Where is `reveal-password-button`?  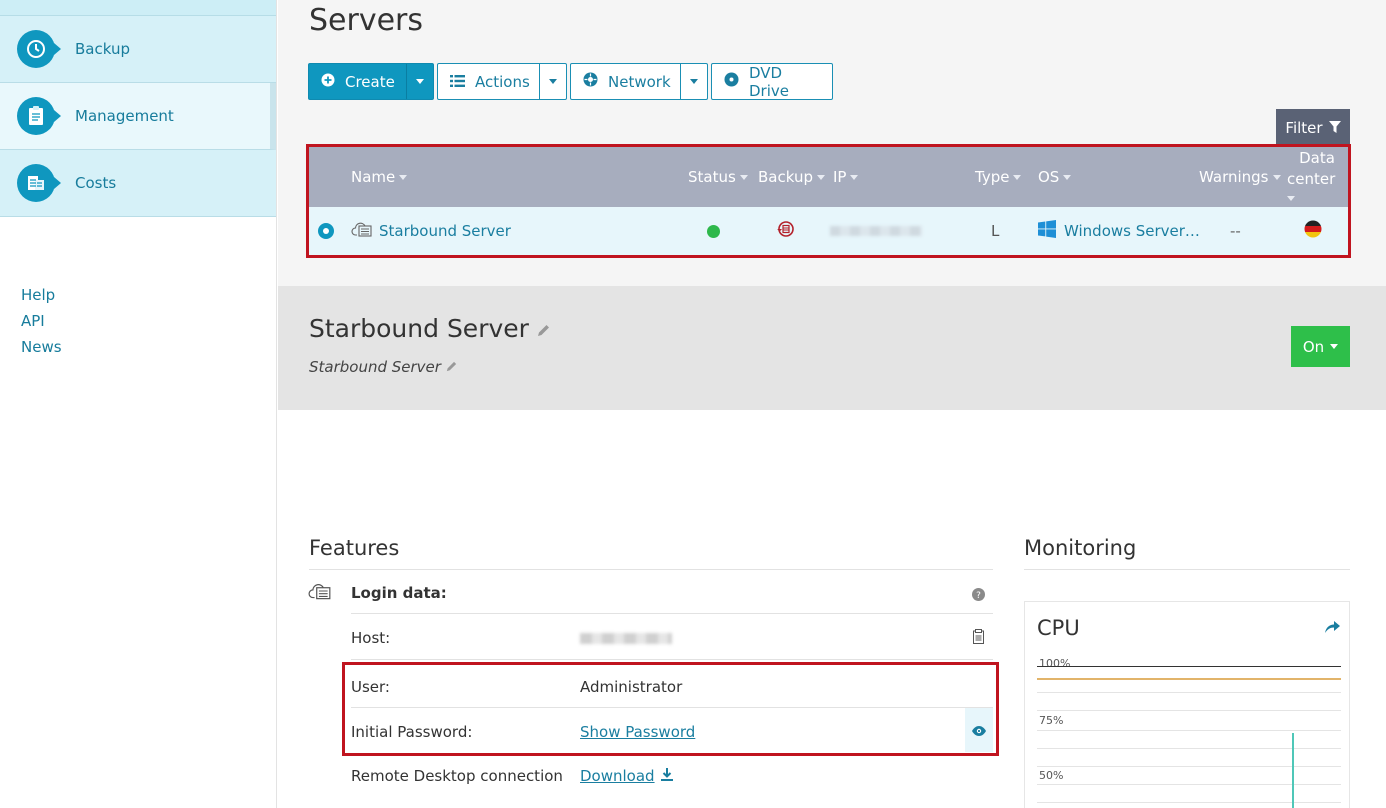
reveal-password-button is located at coordinates (979, 730).